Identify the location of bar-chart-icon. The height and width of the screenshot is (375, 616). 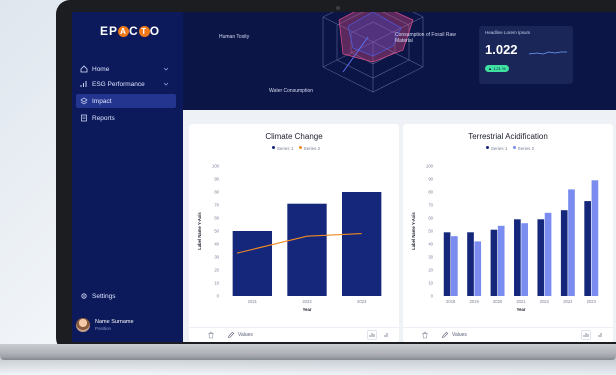
(372, 335).